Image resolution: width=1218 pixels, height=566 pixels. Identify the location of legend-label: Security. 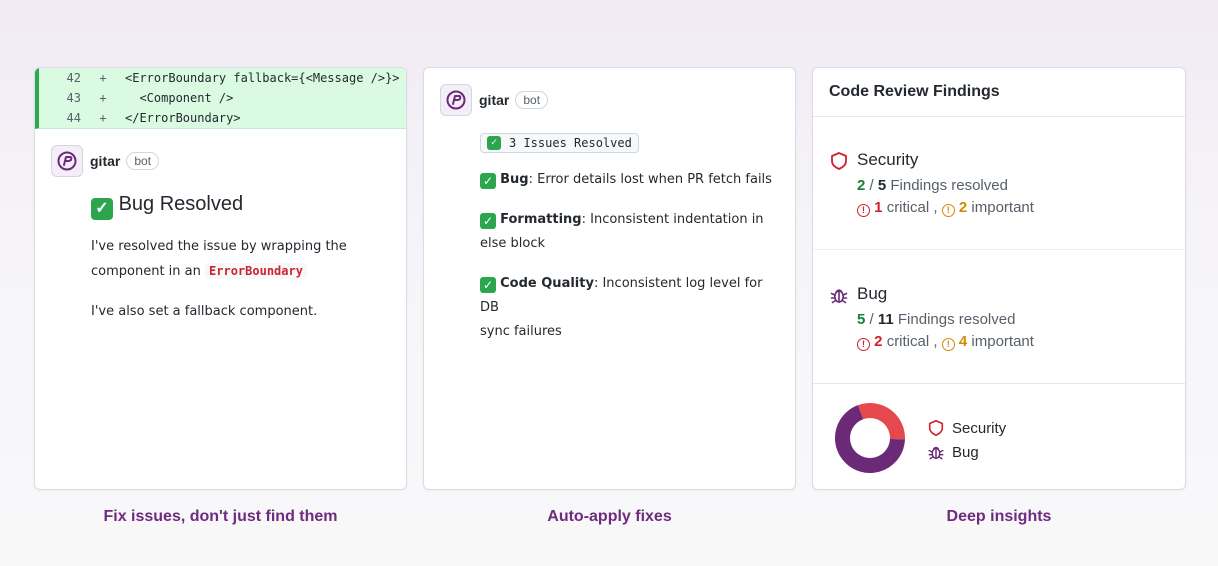
(979, 428).